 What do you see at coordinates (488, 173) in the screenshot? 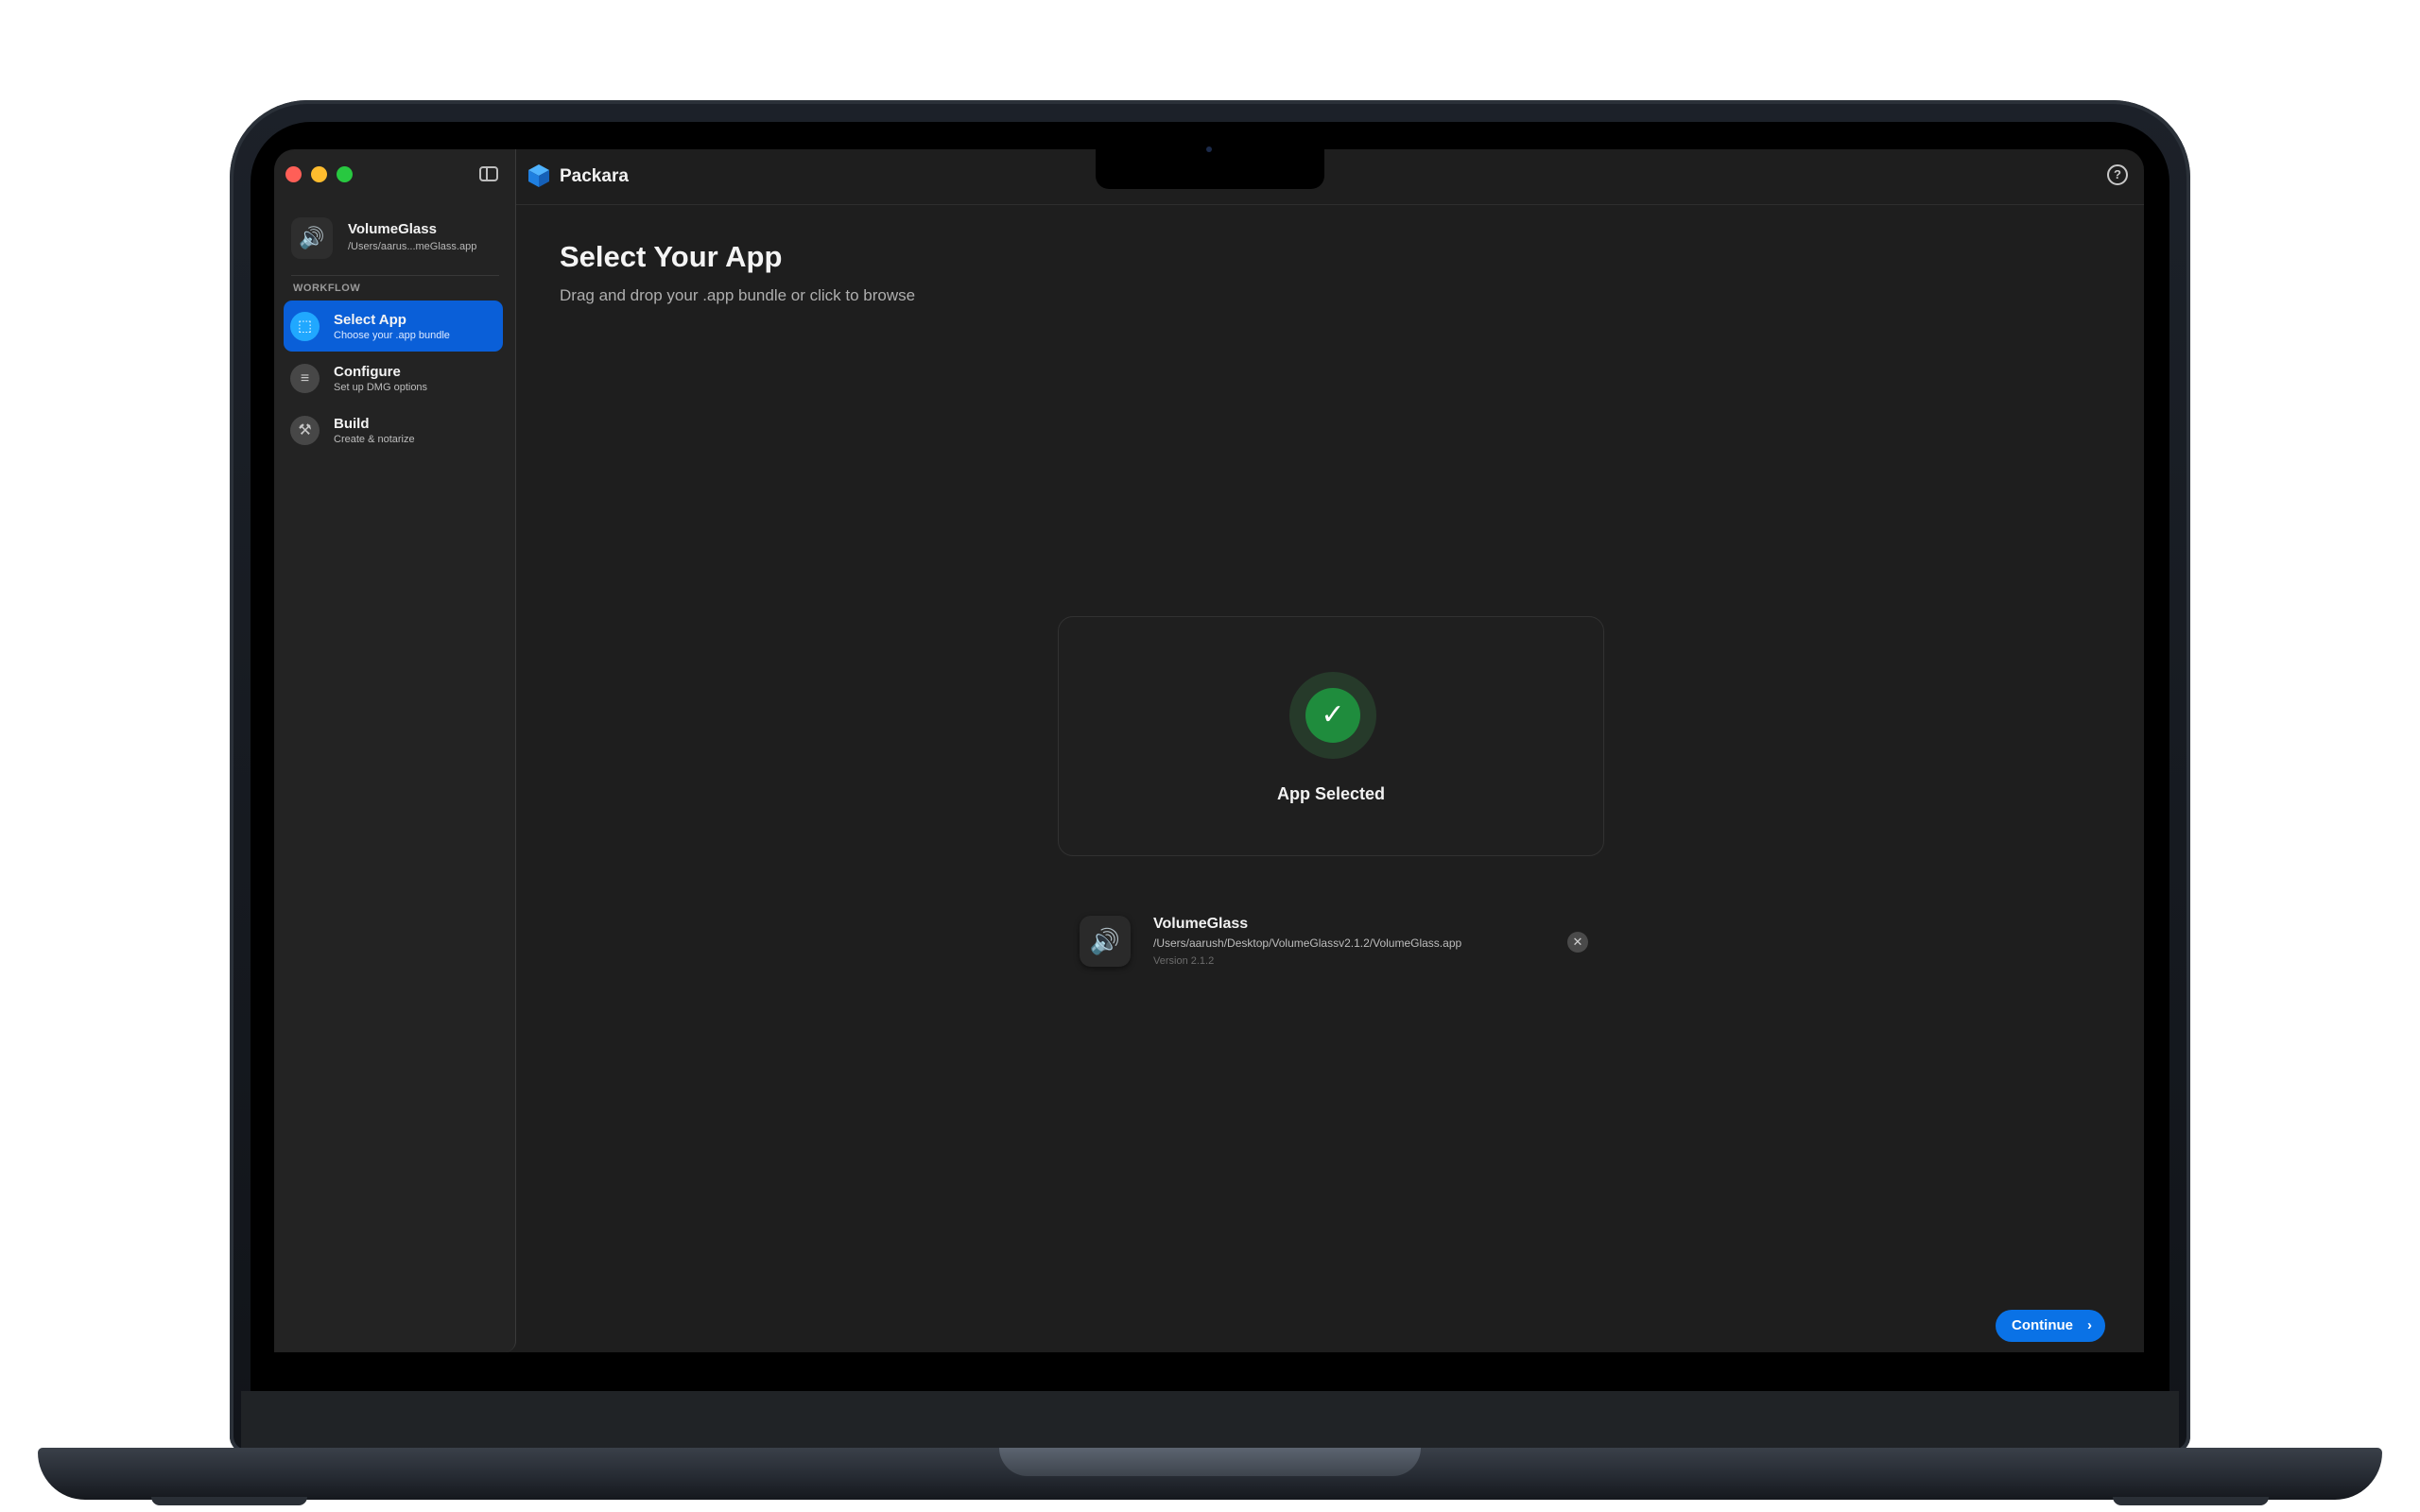
I see `sidebar-toggle-icon` at bounding box center [488, 173].